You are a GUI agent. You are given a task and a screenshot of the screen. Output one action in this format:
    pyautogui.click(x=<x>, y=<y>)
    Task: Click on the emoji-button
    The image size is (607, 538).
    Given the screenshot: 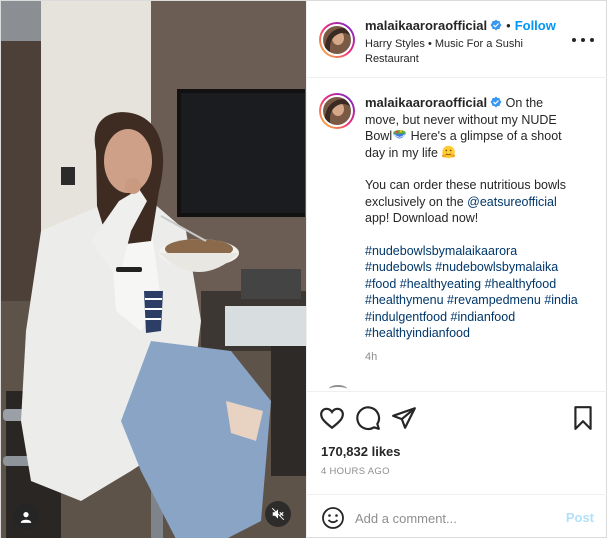 What is the action you would take?
    pyautogui.click(x=333, y=518)
    